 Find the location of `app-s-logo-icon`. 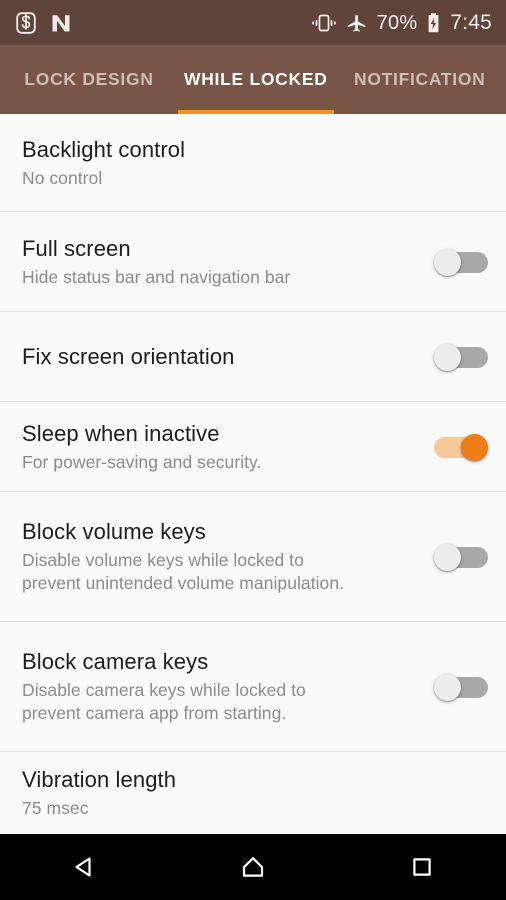

app-s-logo-icon is located at coordinates (26, 22).